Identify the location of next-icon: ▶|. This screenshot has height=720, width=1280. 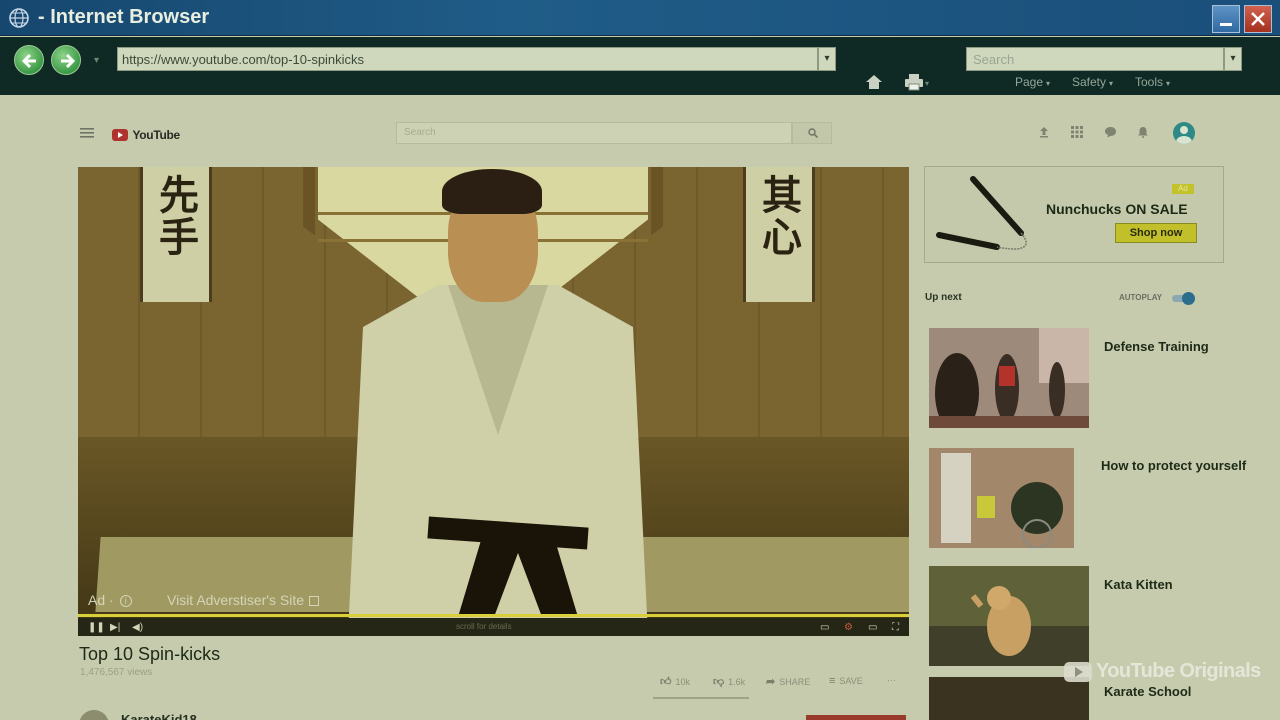
(115, 627).